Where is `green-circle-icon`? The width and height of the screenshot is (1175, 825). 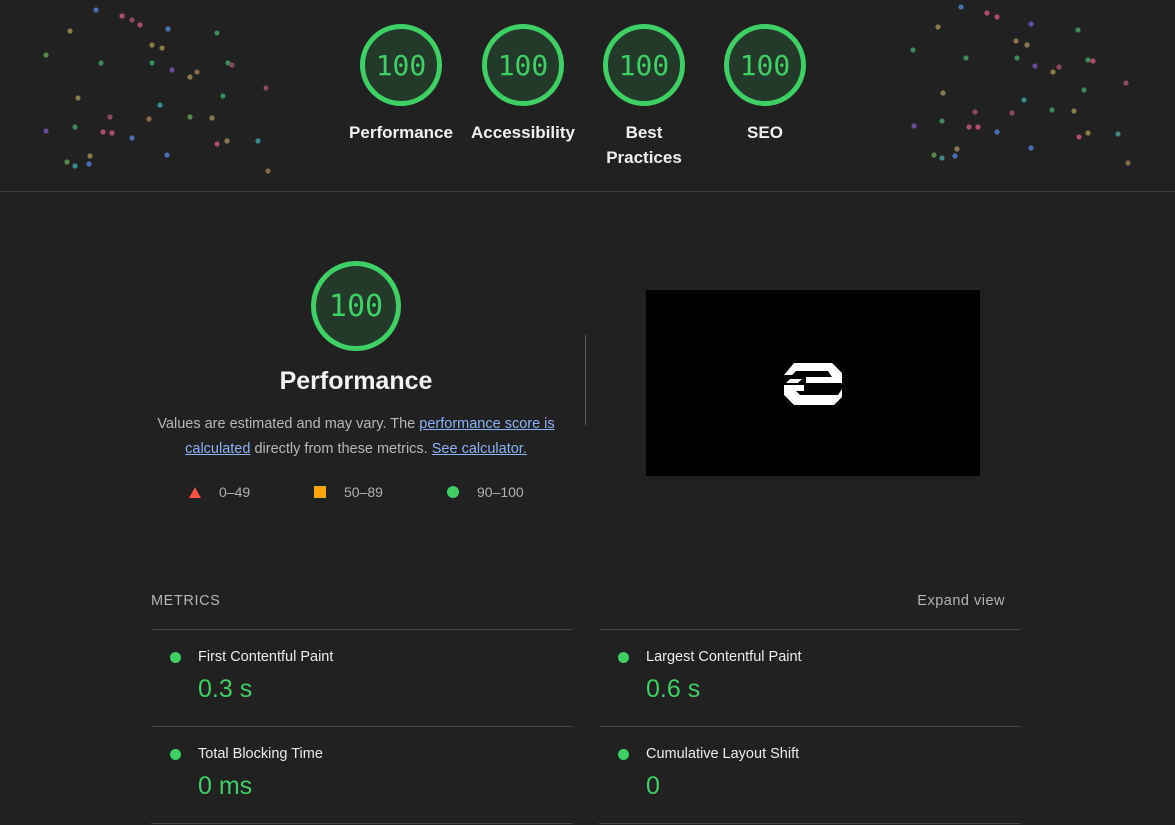 green-circle-icon is located at coordinates (453, 492).